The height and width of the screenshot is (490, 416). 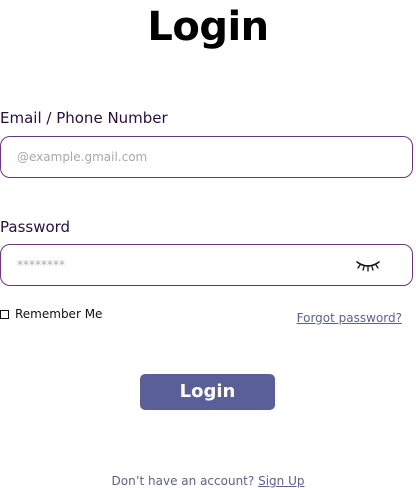 I want to click on remember-me-option: Remember Me, so click(x=51, y=314).